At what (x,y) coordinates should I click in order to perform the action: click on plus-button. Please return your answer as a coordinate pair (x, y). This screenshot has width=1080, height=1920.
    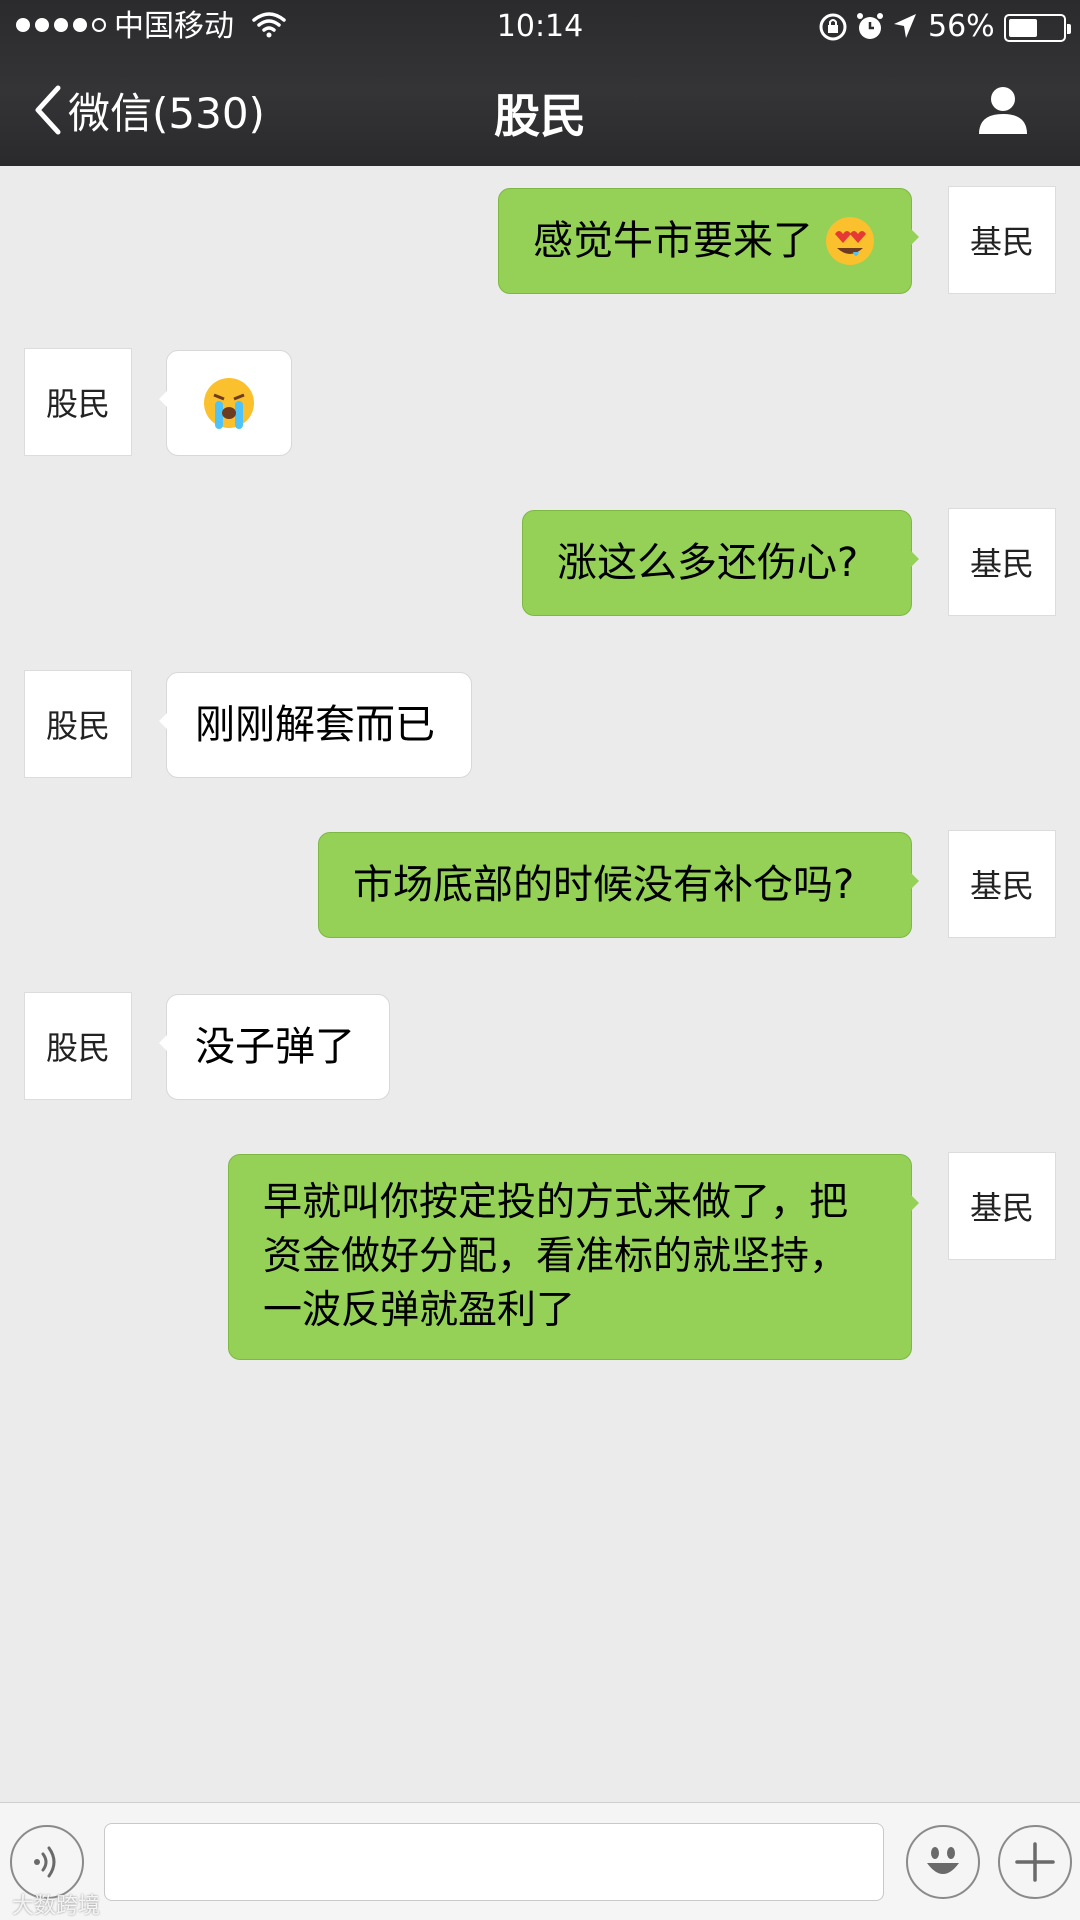
    Looking at the image, I should click on (1035, 1862).